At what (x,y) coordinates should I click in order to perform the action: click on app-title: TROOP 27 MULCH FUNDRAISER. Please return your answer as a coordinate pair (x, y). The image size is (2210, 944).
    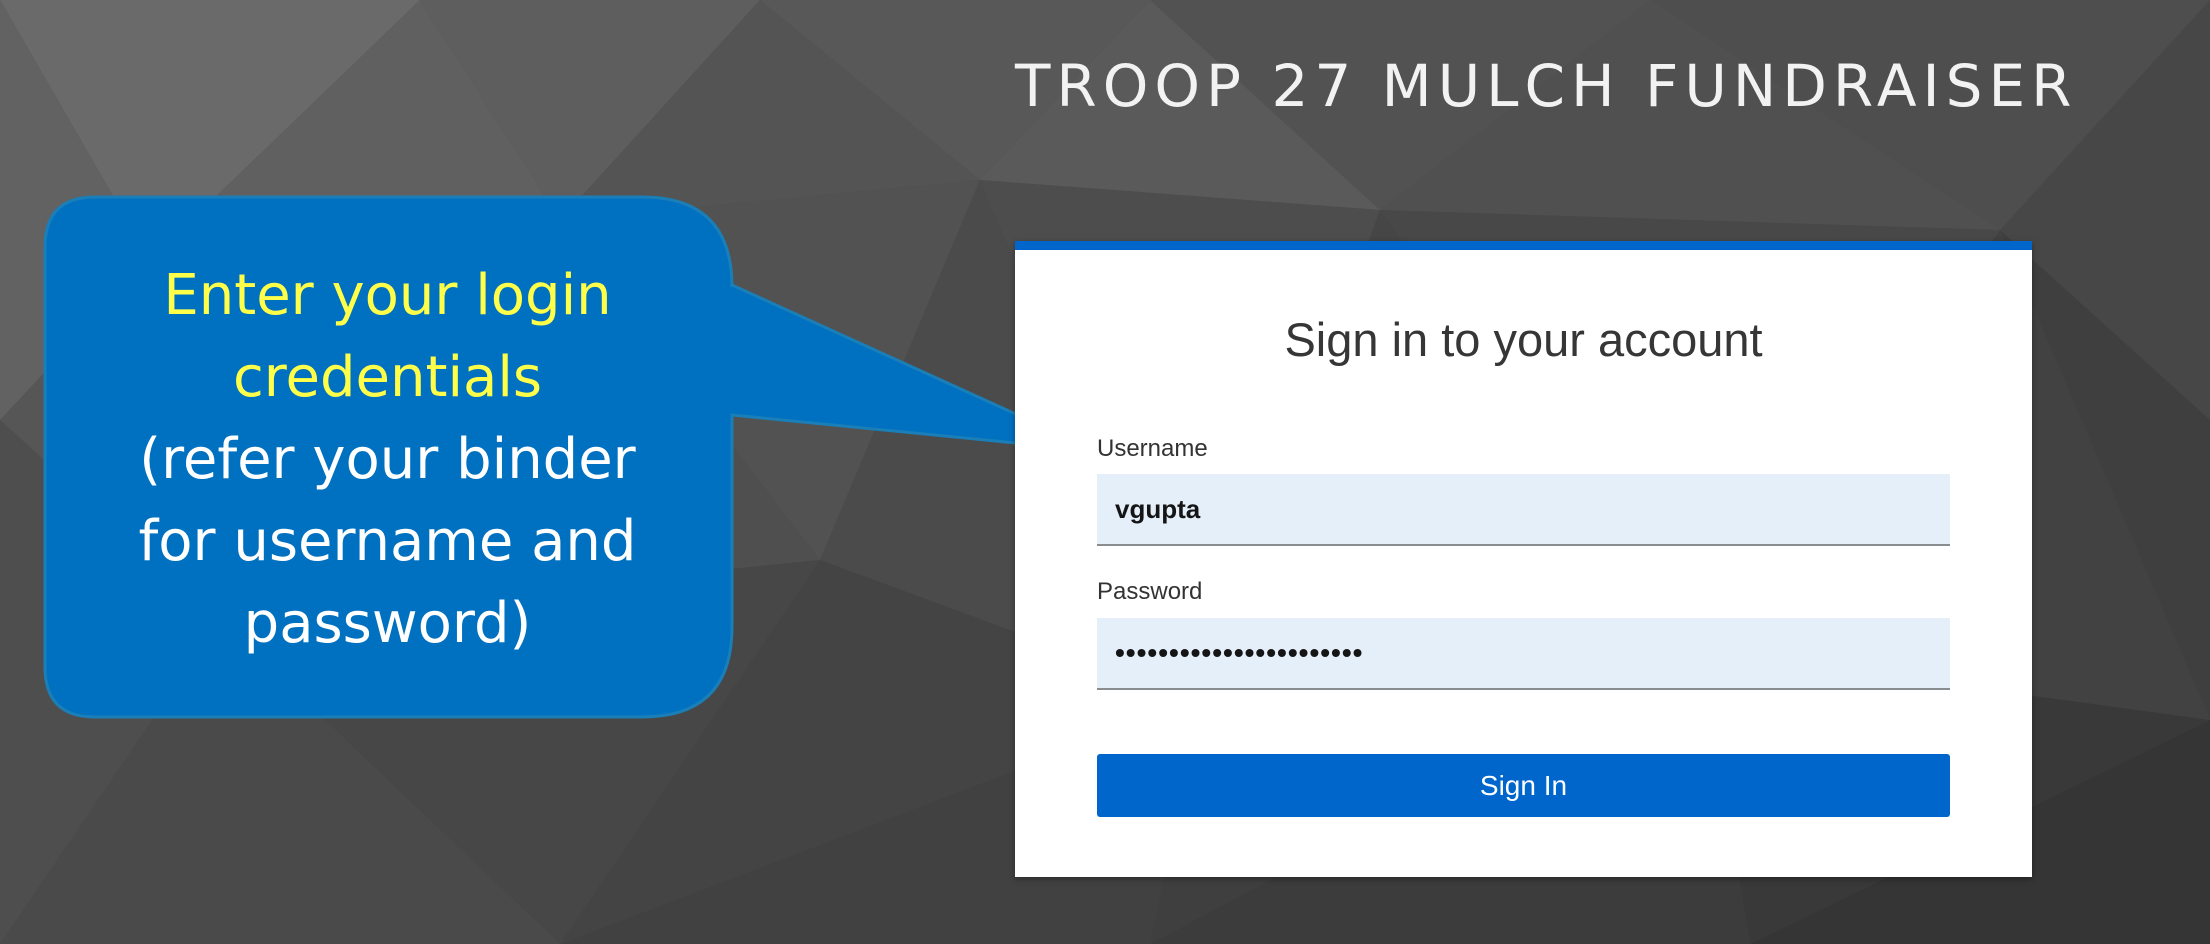
    Looking at the image, I should click on (1546, 86).